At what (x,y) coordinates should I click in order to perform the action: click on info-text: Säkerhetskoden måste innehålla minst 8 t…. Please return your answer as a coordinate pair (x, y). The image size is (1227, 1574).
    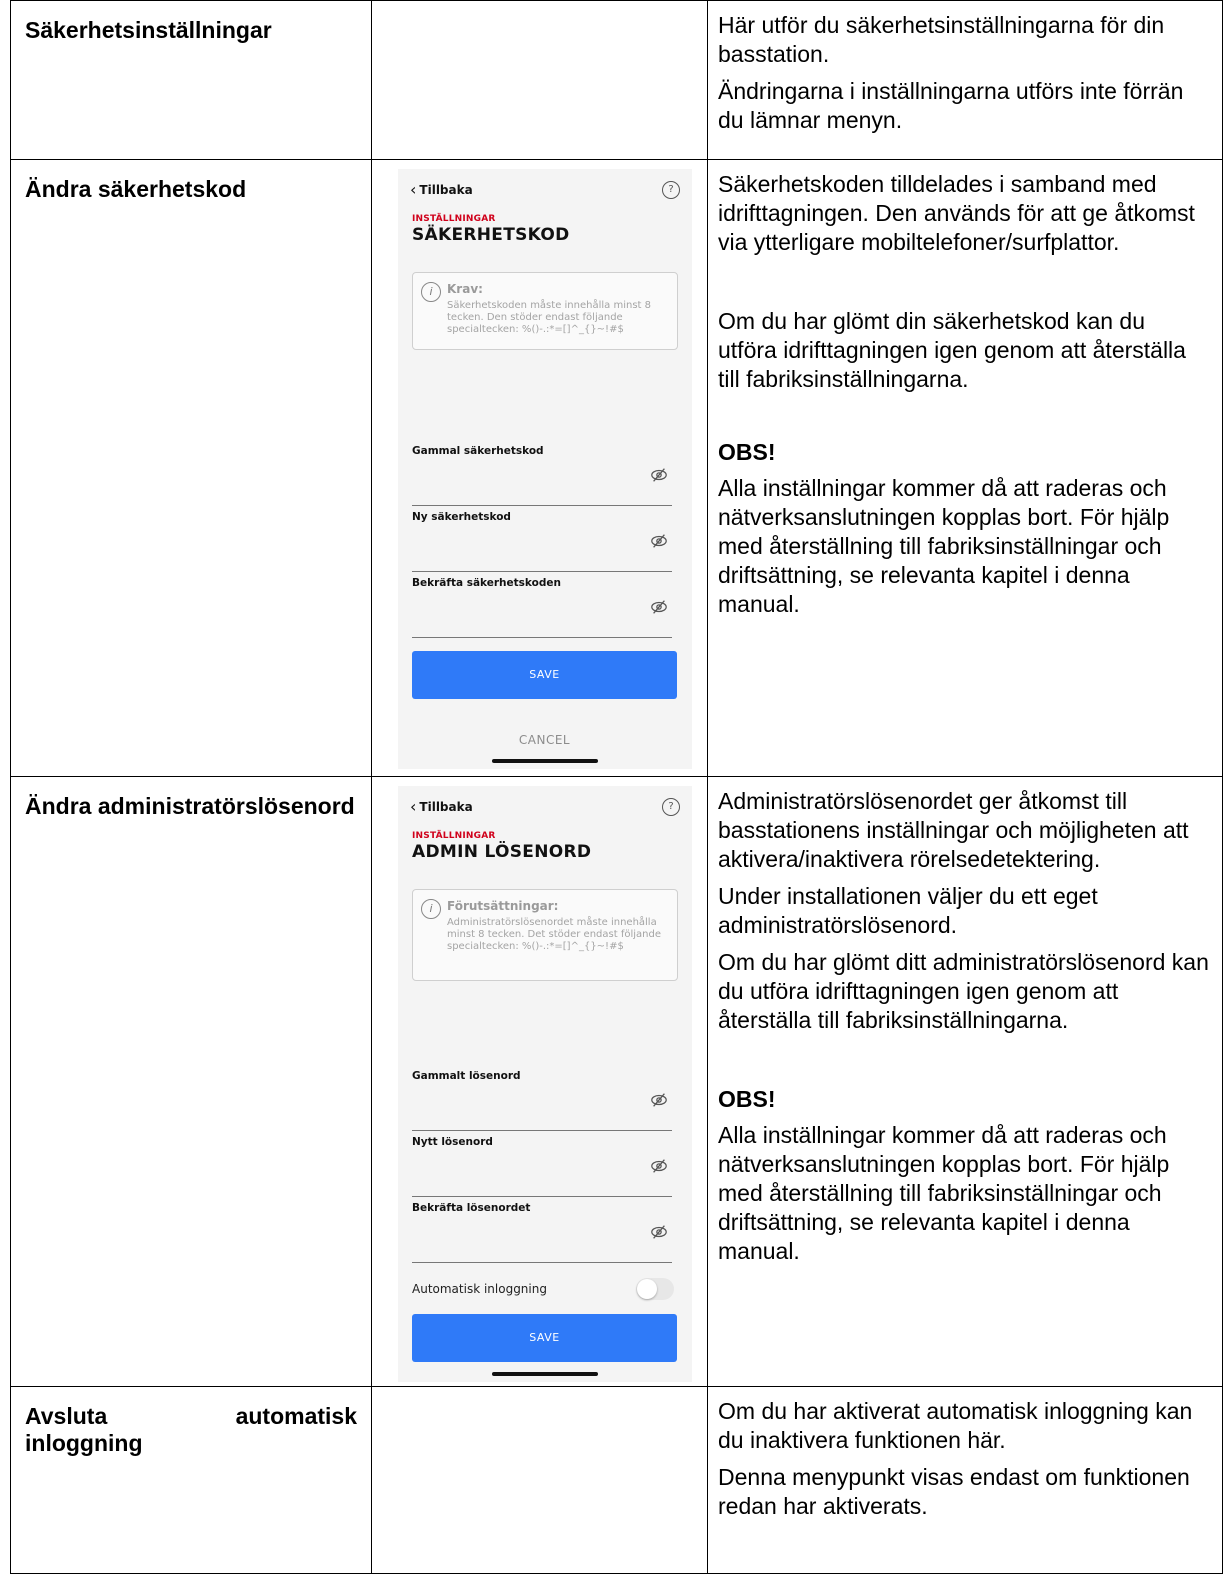
    Looking at the image, I should click on (549, 317).